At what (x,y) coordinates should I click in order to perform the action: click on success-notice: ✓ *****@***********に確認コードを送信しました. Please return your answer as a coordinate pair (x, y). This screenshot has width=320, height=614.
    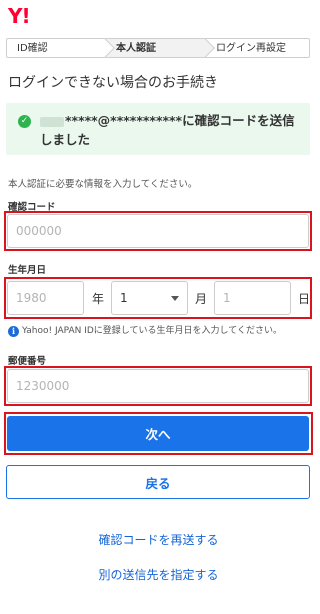
    Looking at the image, I should click on (158, 129).